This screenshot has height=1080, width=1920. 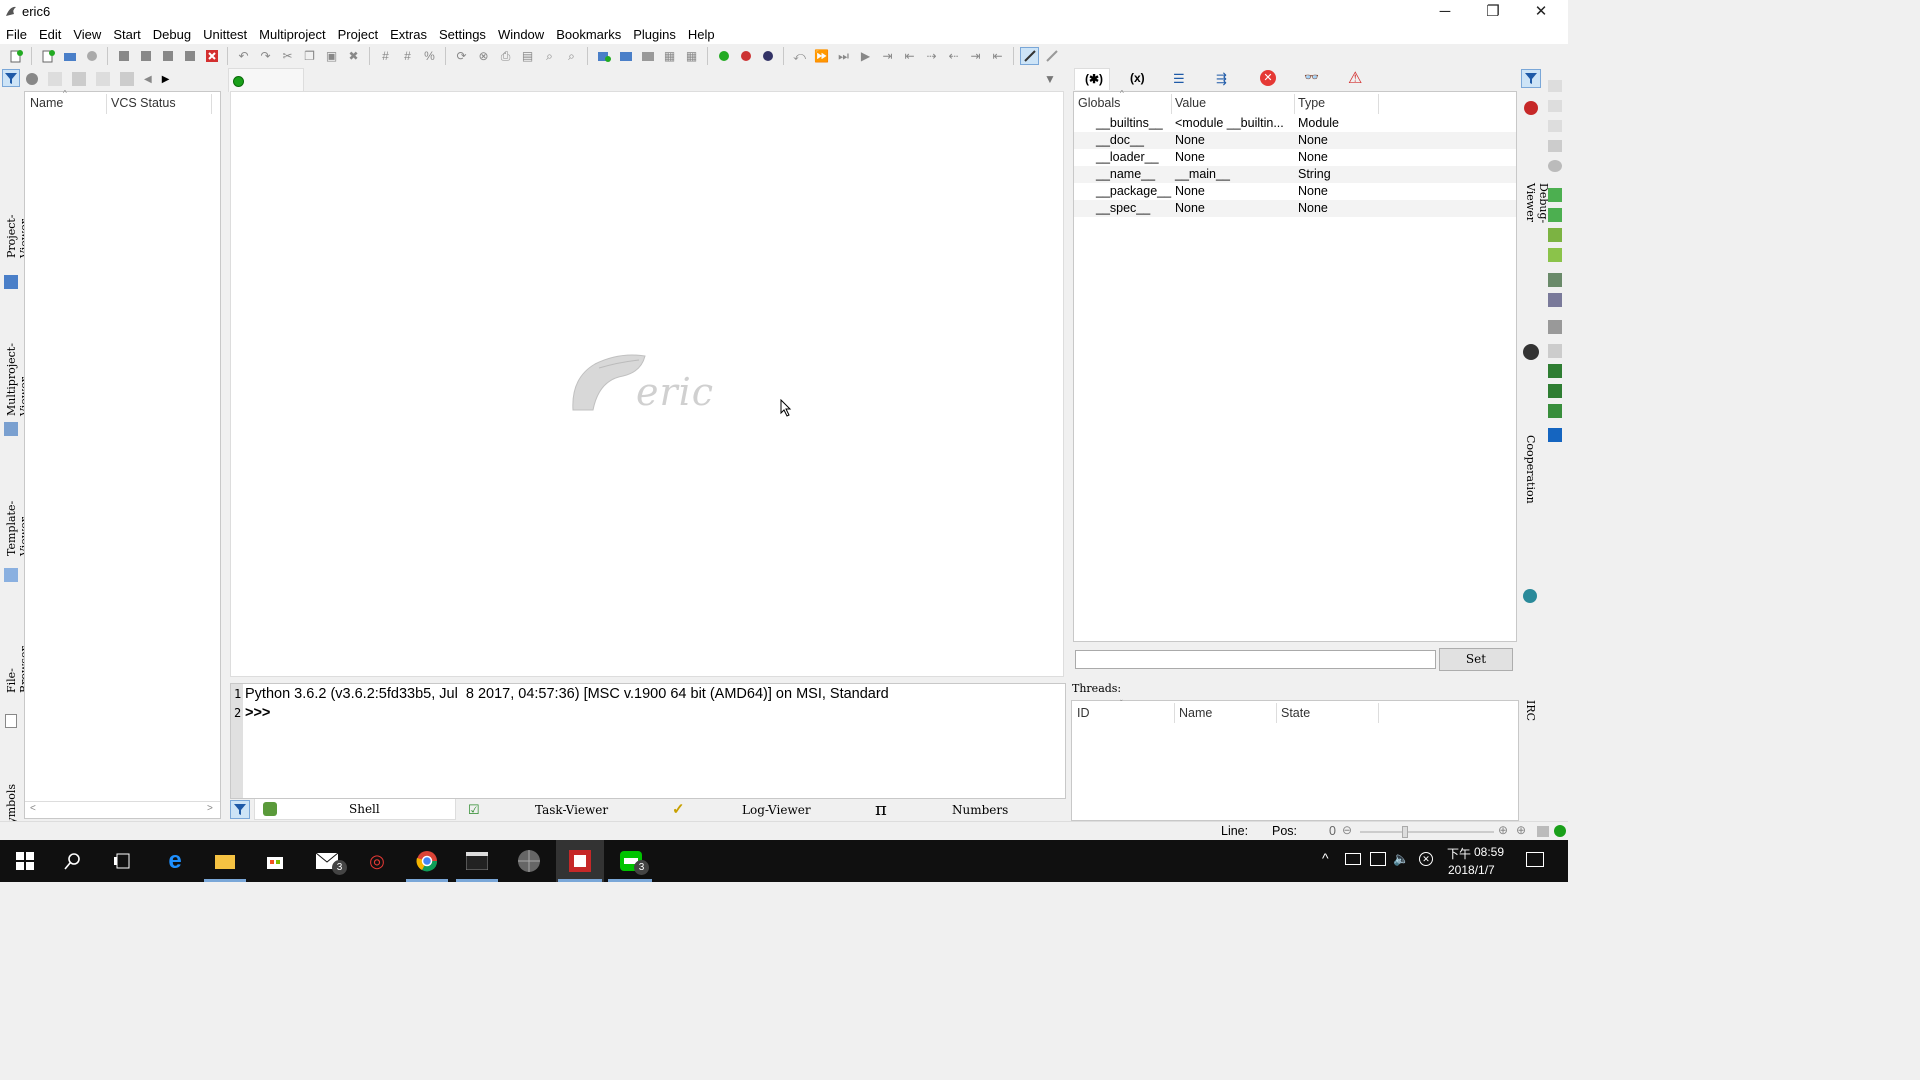 I want to click on tool-7-icon, so click(x=1555, y=215).